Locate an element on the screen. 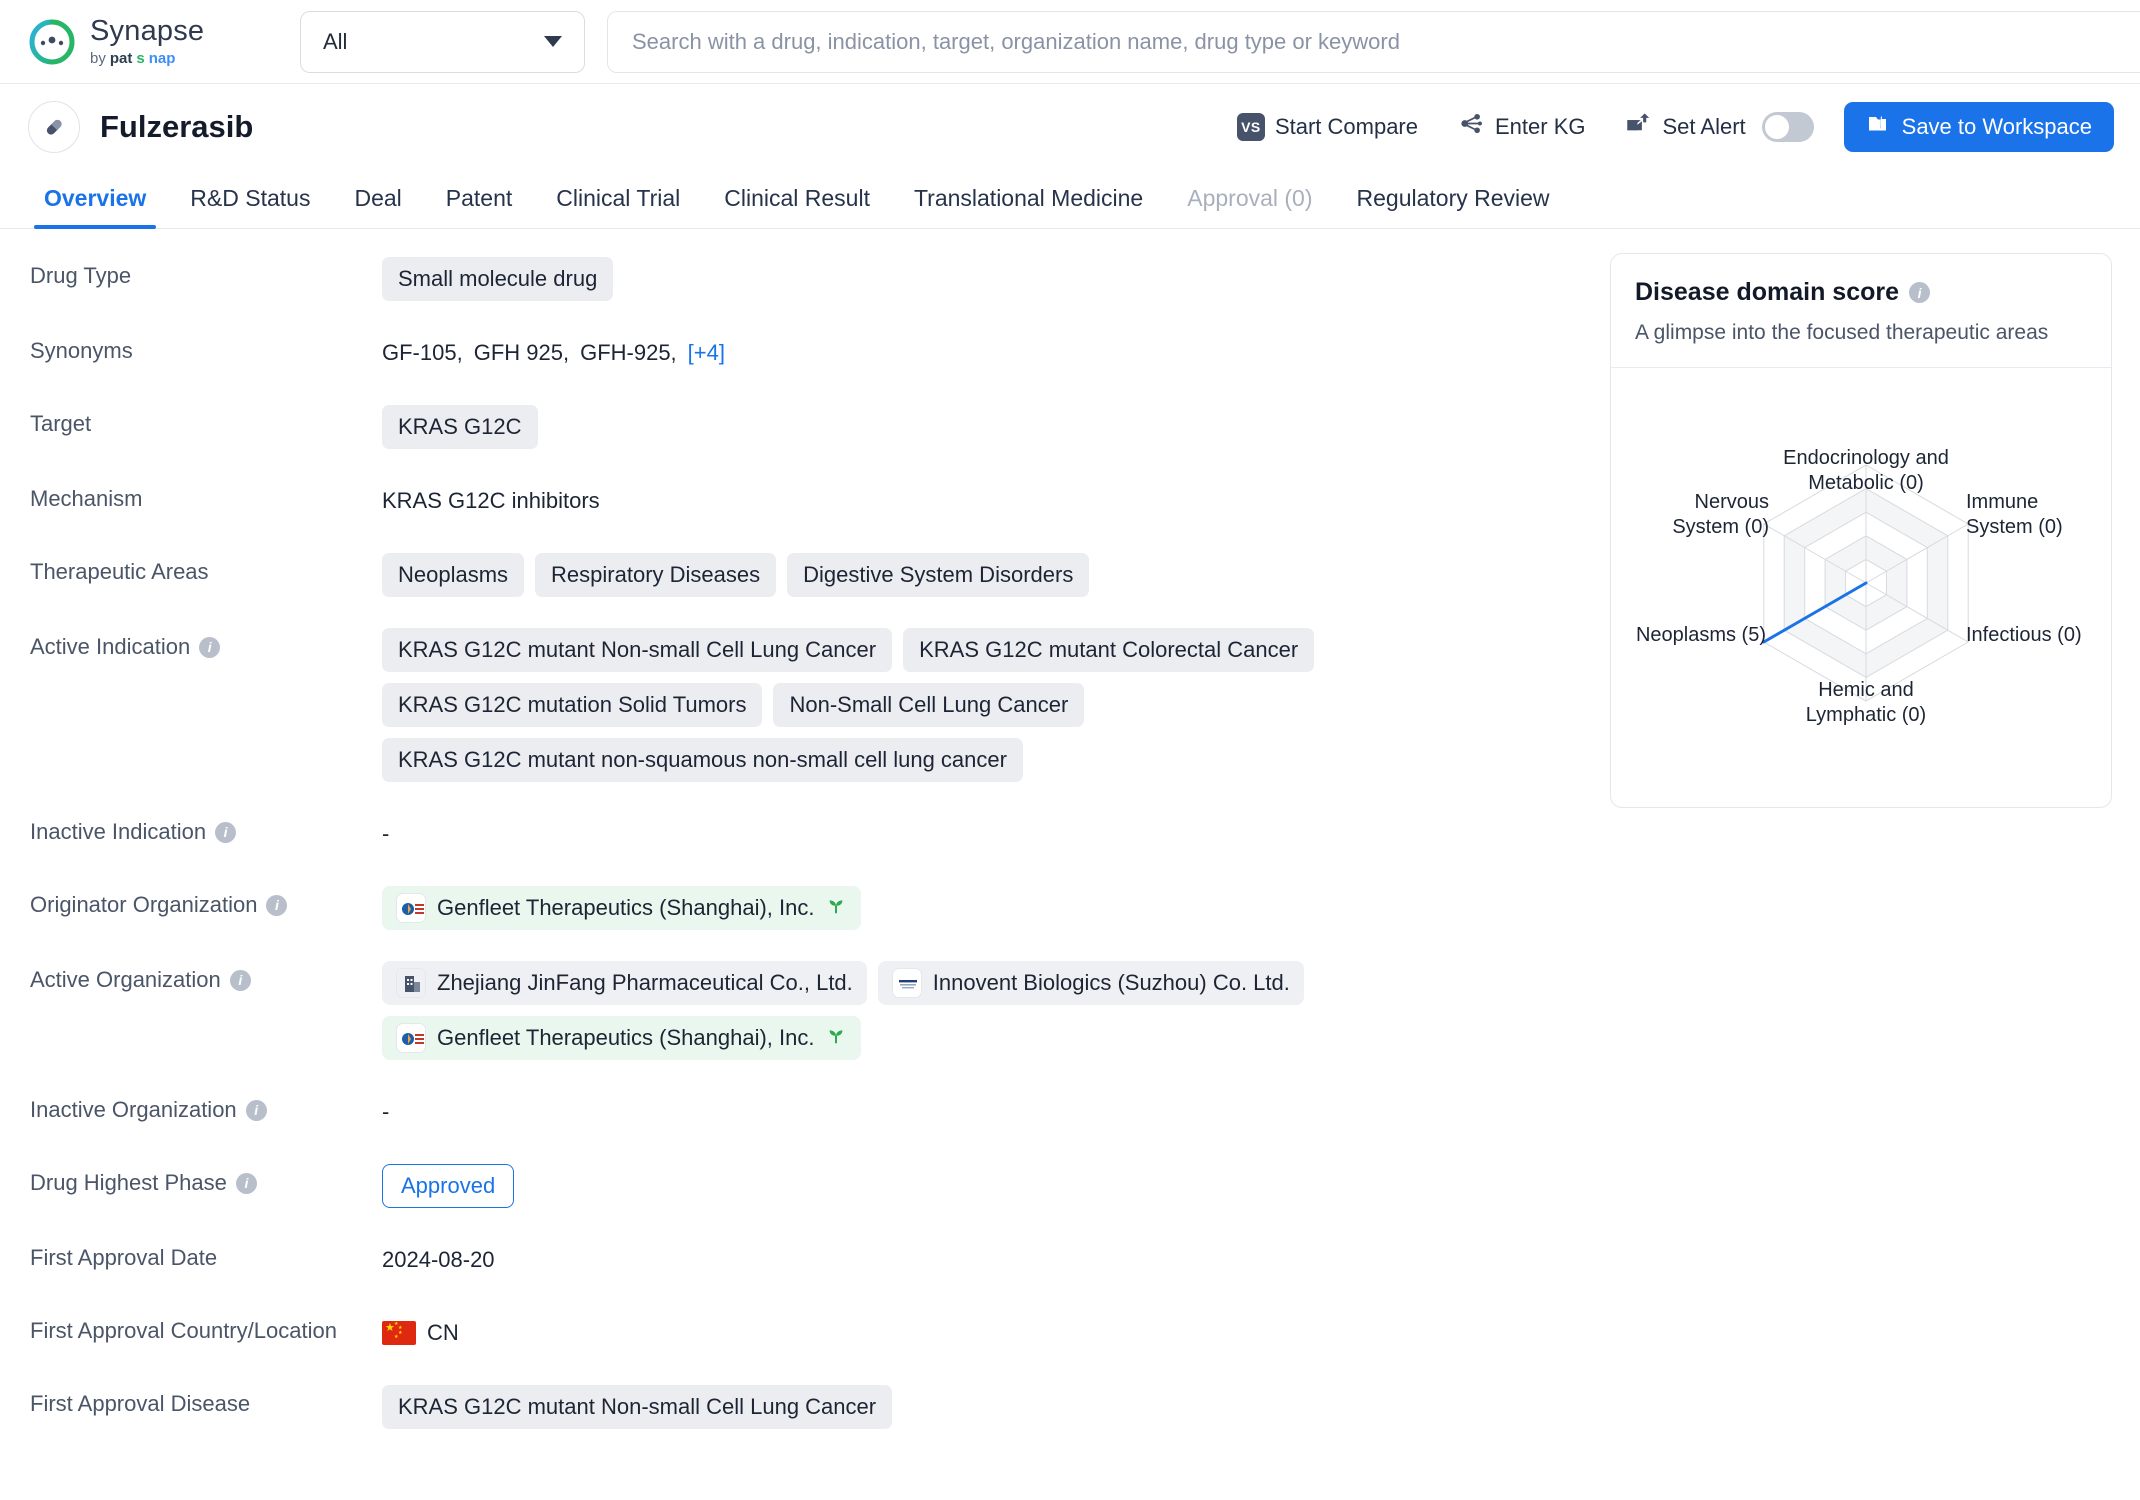 This screenshot has height=1500, width=2140. field-drug-highest-phase: Drug Highest Phase i Approved is located at coordinates (805, 1185).